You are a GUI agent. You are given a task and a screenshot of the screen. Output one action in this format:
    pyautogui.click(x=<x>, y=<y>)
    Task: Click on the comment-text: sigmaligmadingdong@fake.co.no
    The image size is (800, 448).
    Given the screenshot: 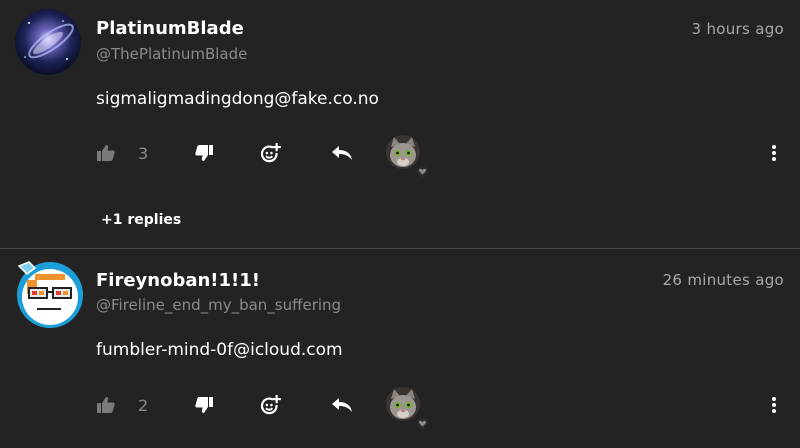 What is the action you would take?
    pyautogui.click(x=237, y=99)
    